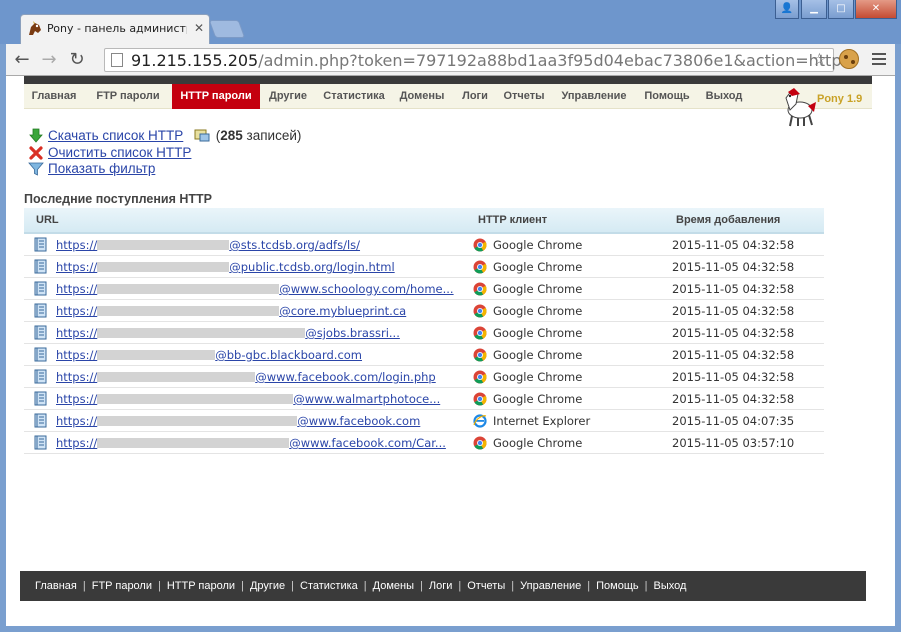 Image resolution: width=901 pixels, height=632 pixels. What do you see at coordinates (22, 60) in the screenshot?
I see `back-arrow-icon: ←` at bounding box center [22, 60].